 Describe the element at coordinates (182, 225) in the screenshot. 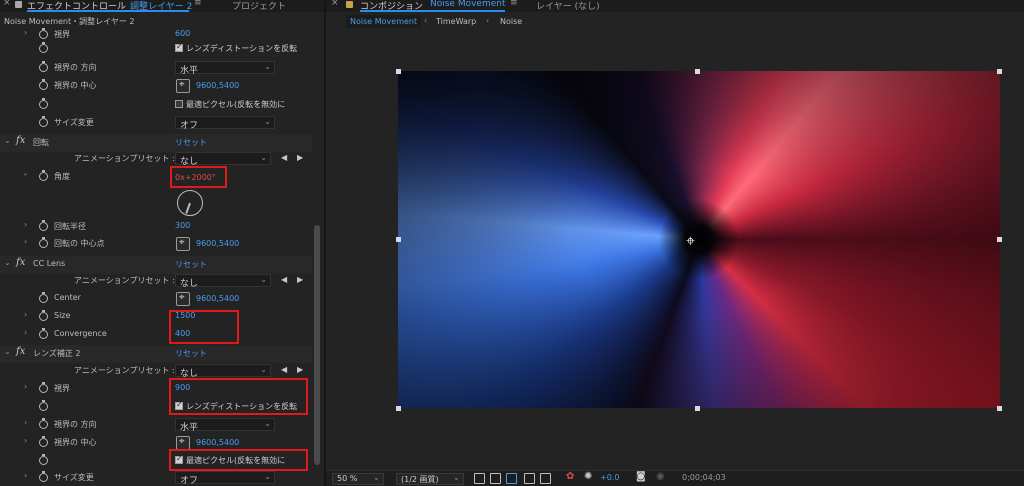

I see `radius-value: 300` at that location.